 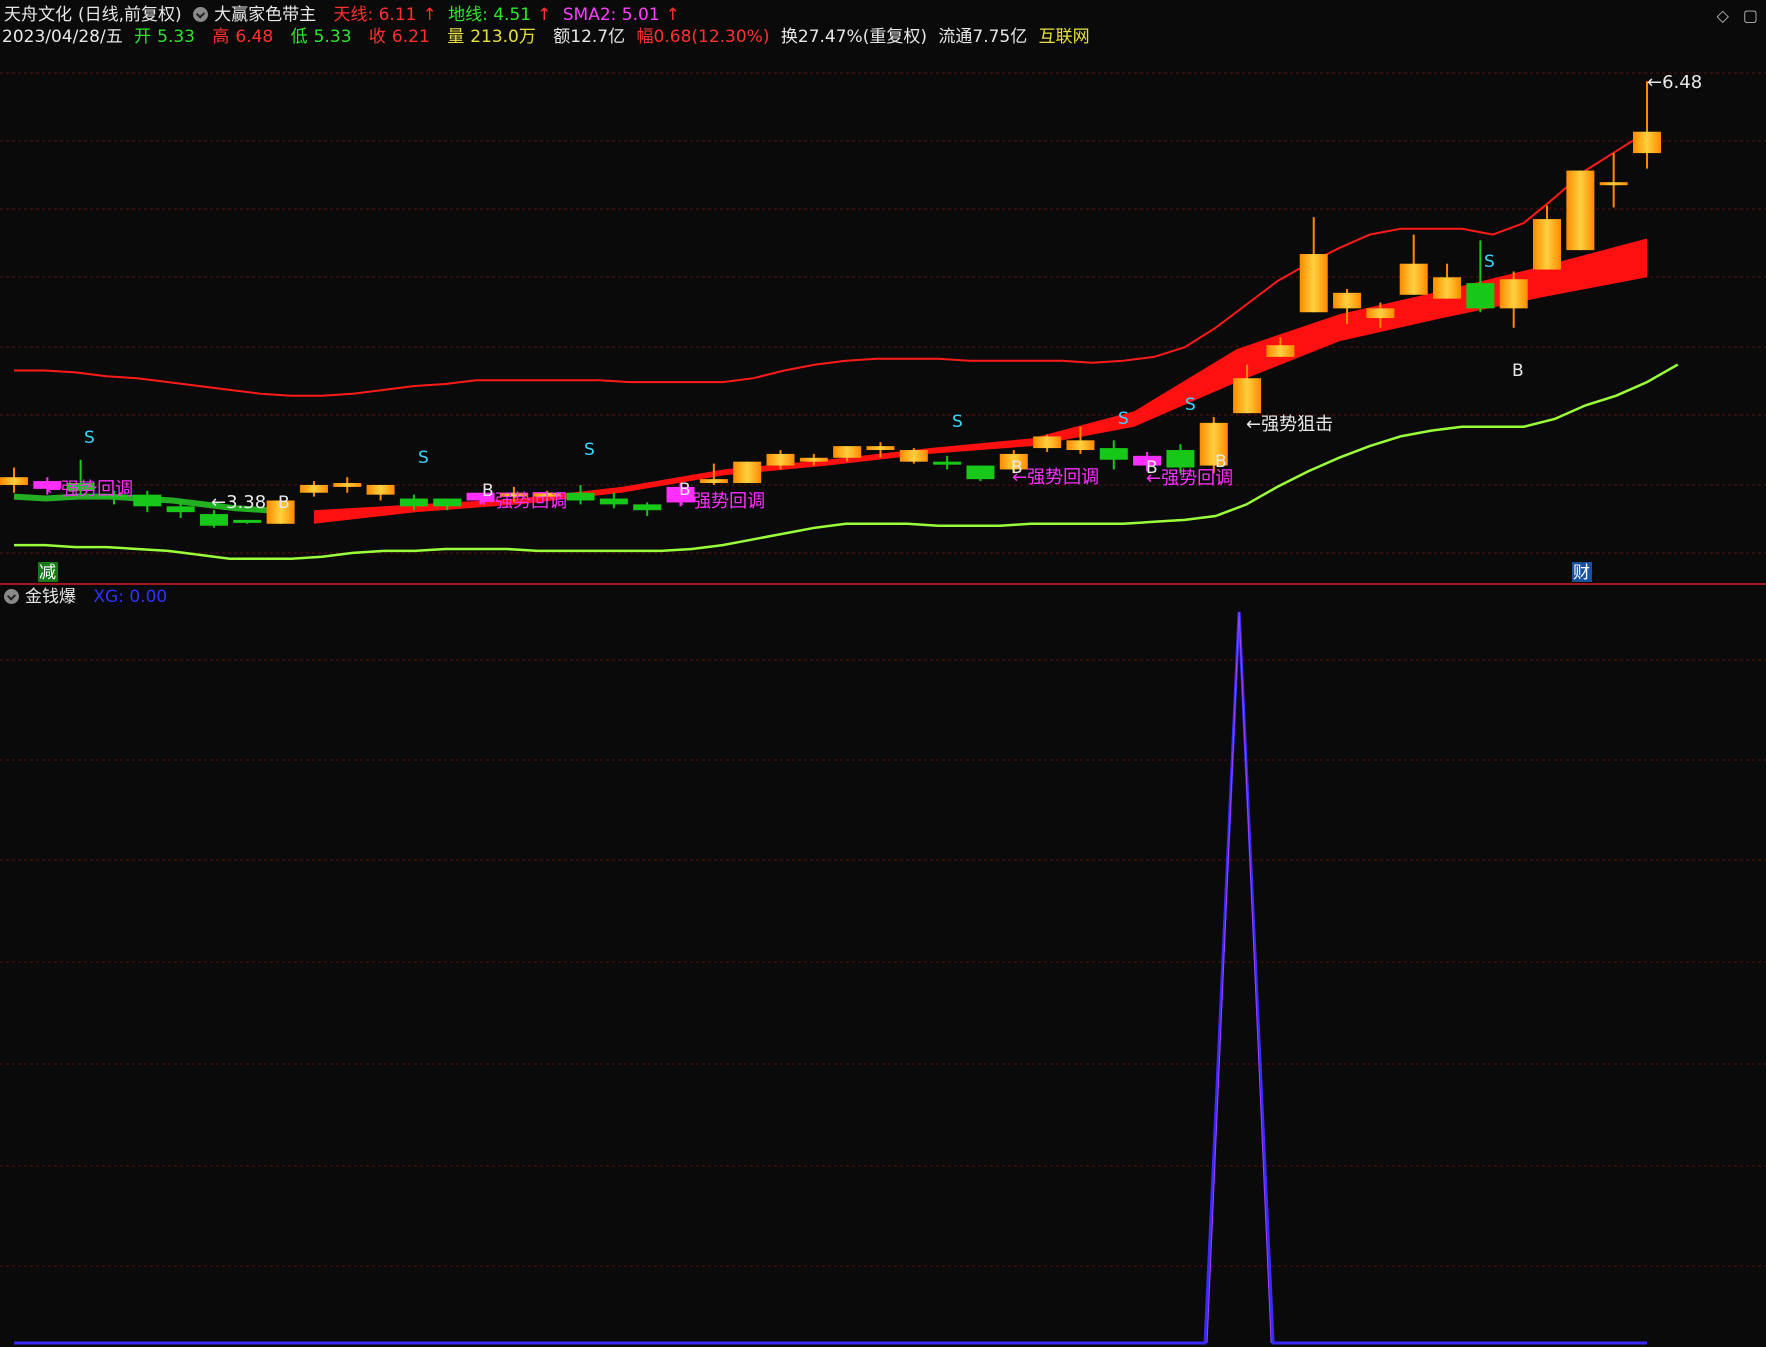 I want to click on annotation-label: ←3.38, so click(x=238, y=502).